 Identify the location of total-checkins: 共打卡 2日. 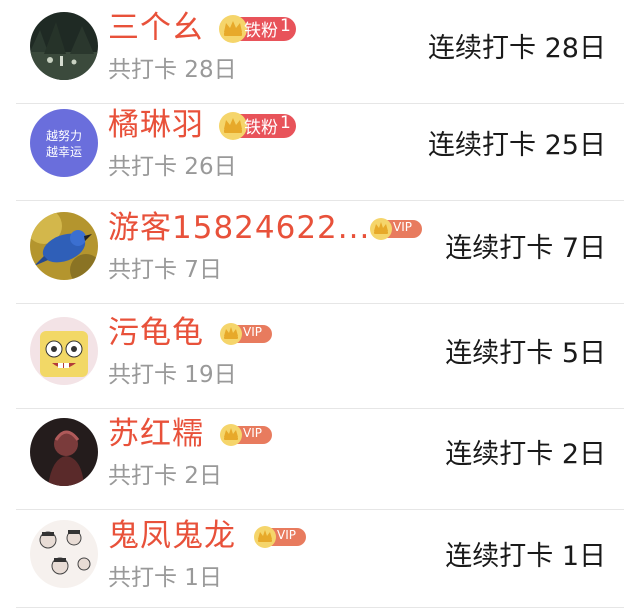
(165, 476).